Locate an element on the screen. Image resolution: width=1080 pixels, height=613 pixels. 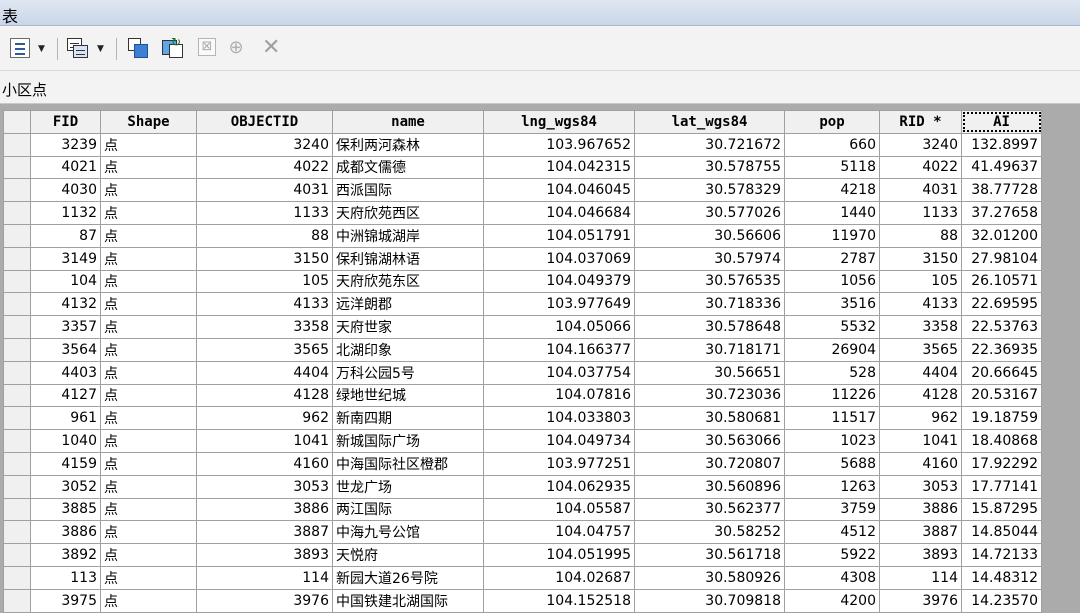
cell-rid: 3358 is located at coordinates (920, 327).